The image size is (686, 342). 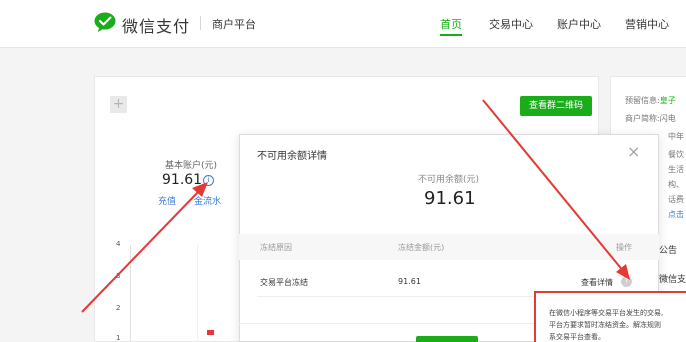 What do you see at coordinates (409, 281) in the screenshot?
I see `freeze-amount-cell: 91.61` at bounding box center [409, 281].